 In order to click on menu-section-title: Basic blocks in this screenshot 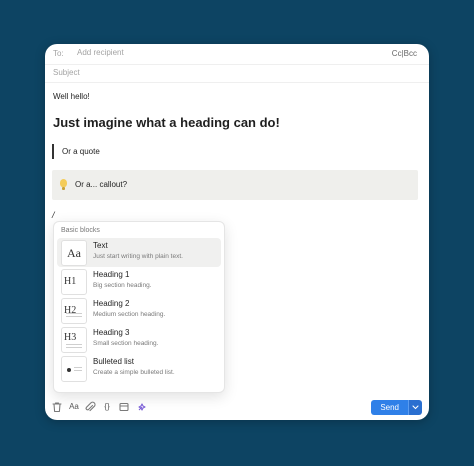, I will do `click(80, 230)`.